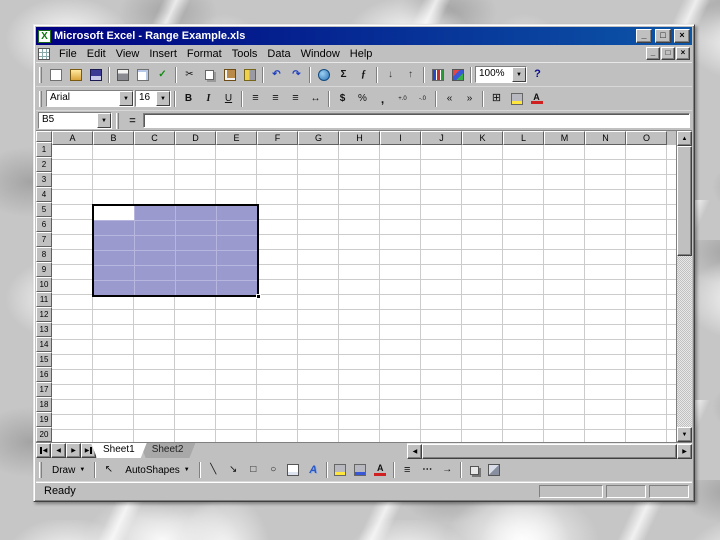  I want to click on draw-menu-button: Draw ▼, so click(68, 470).